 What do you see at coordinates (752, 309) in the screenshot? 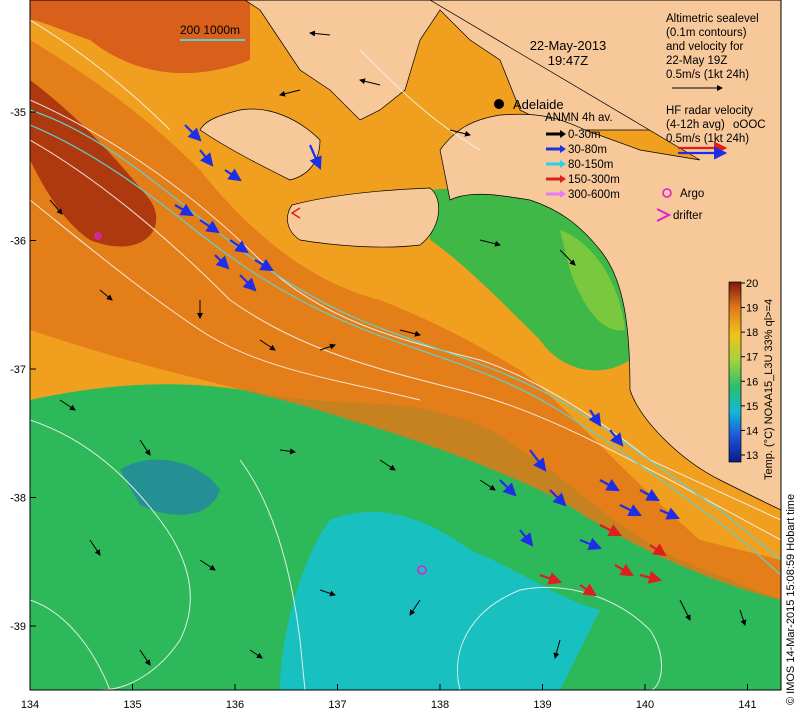
I see `colorbar-tick-label: 19` at bounding box center [752, 309].